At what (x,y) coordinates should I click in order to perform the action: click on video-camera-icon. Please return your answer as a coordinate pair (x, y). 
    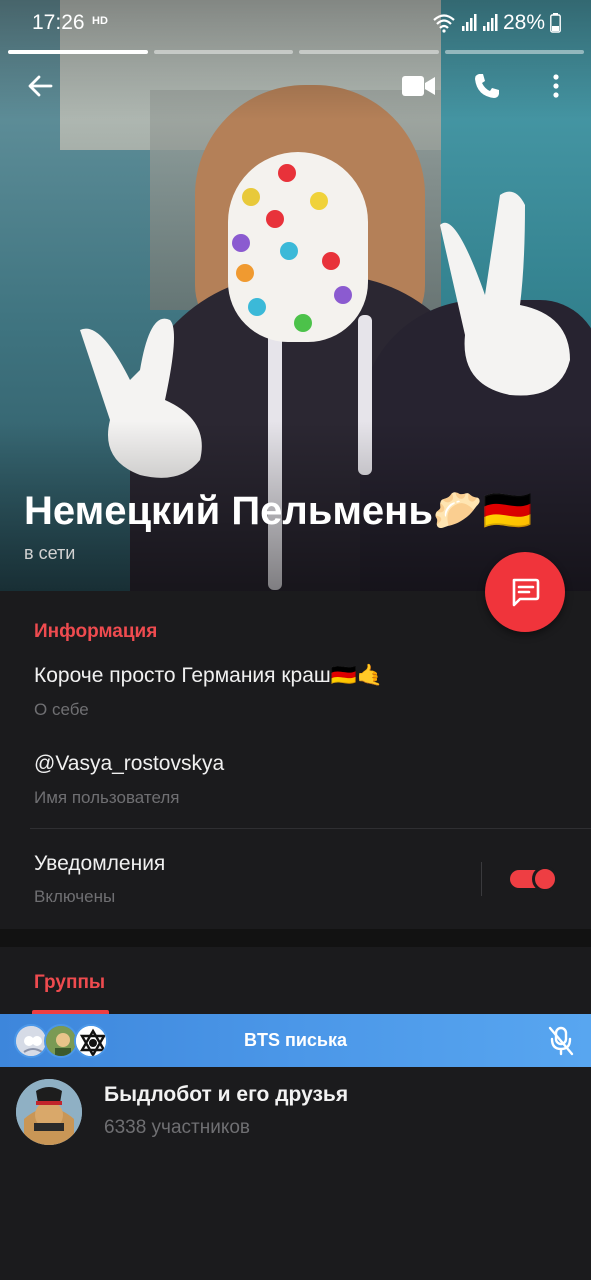
    Looking at the image, I should click on (418, 86).